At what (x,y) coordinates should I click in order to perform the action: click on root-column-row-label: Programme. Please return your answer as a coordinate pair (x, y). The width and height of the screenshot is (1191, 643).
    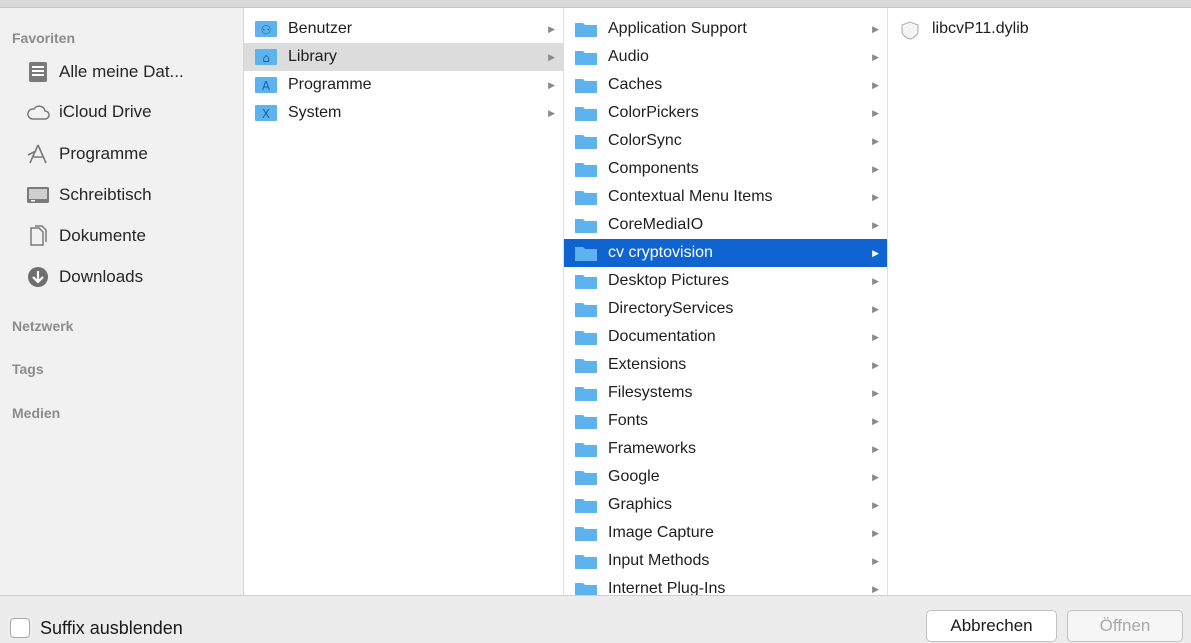
    Looking at the image, I should click on (330, 84).